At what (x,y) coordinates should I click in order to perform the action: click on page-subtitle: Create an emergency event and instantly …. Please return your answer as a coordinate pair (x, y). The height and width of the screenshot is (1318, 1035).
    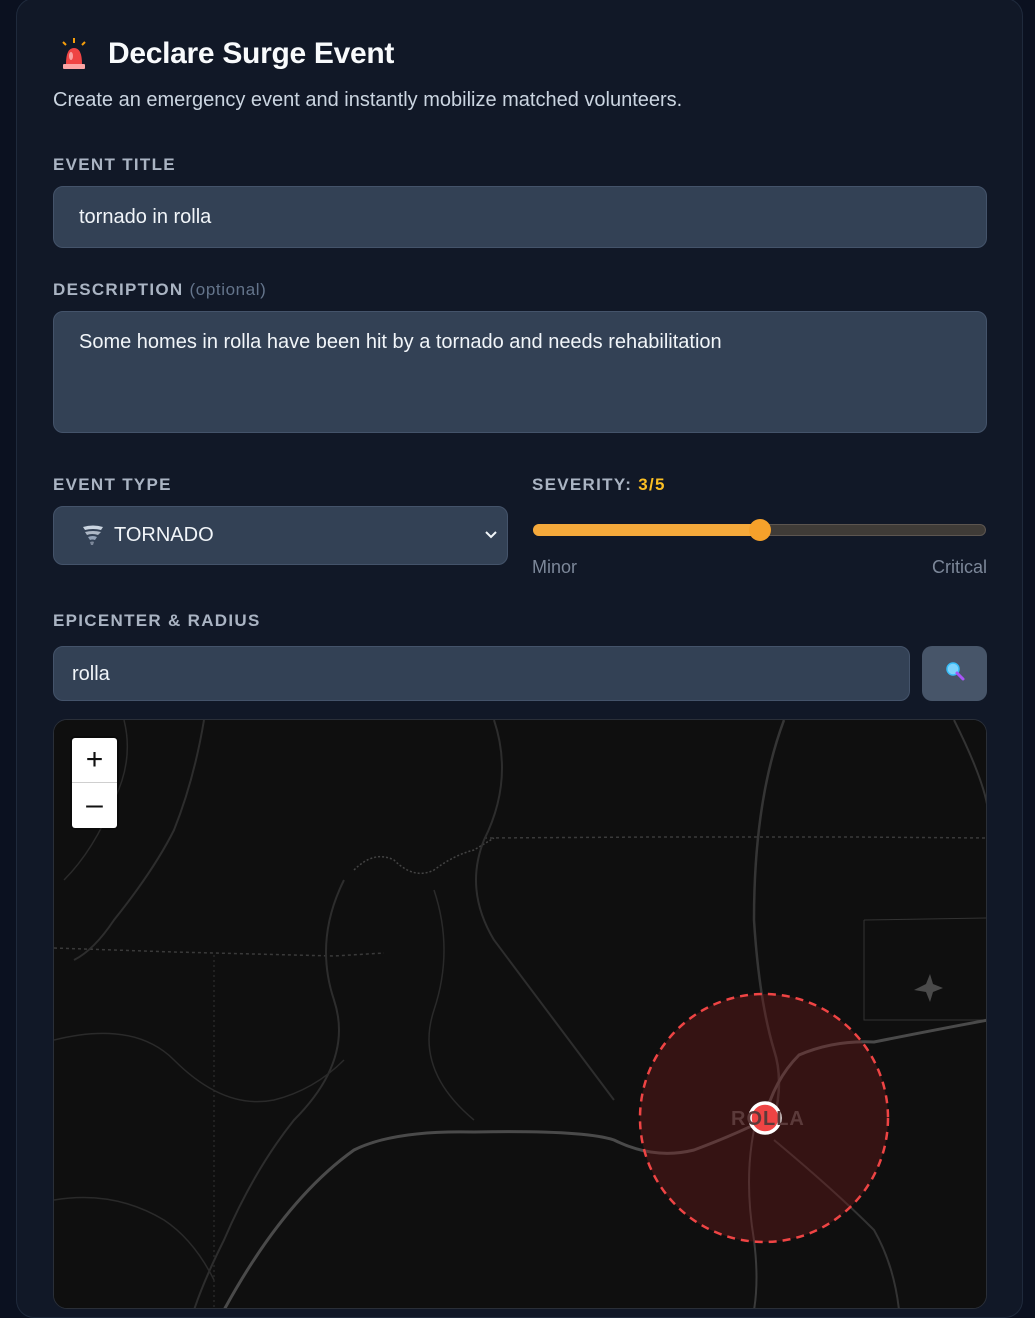
    Looking at the image, I should click on (368, 100).